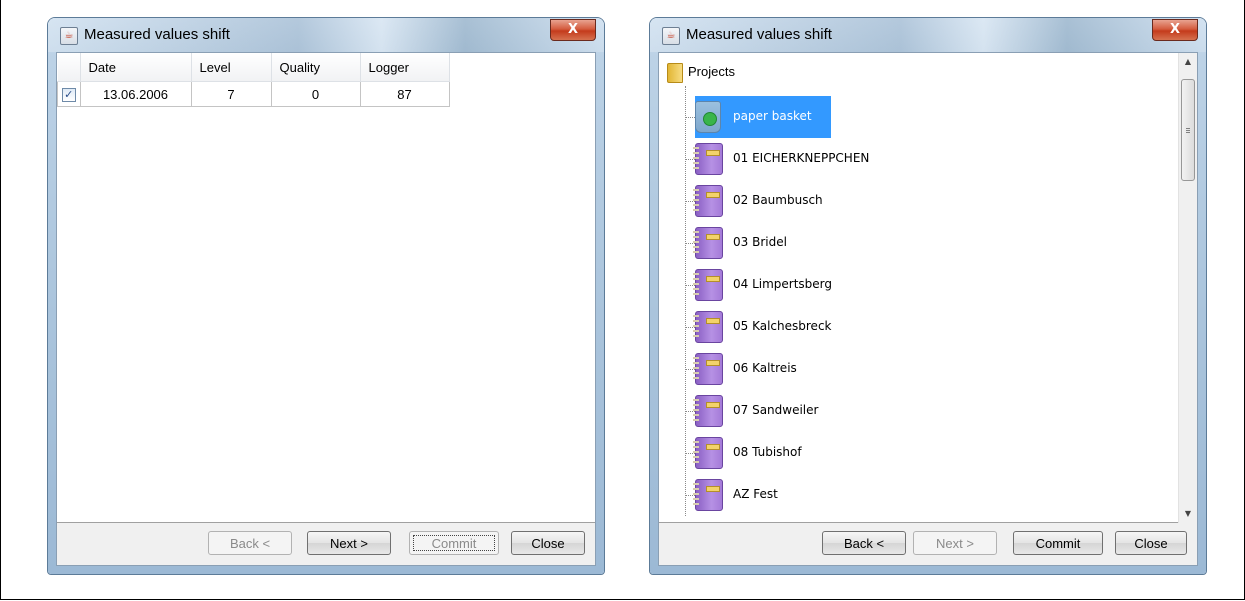 This screenshot has width=1245, height=601. Describe the element at coordinates (782, 326) in the screenshot. I see `tree-item-label: 05 Kalchesbreck` at that location.